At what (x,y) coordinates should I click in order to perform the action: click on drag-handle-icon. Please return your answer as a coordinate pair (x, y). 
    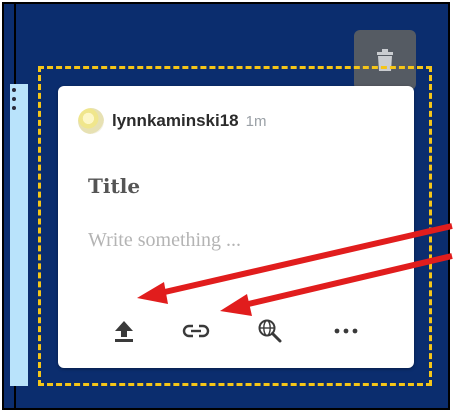
    Looking at the image, I should click on (14, 103).